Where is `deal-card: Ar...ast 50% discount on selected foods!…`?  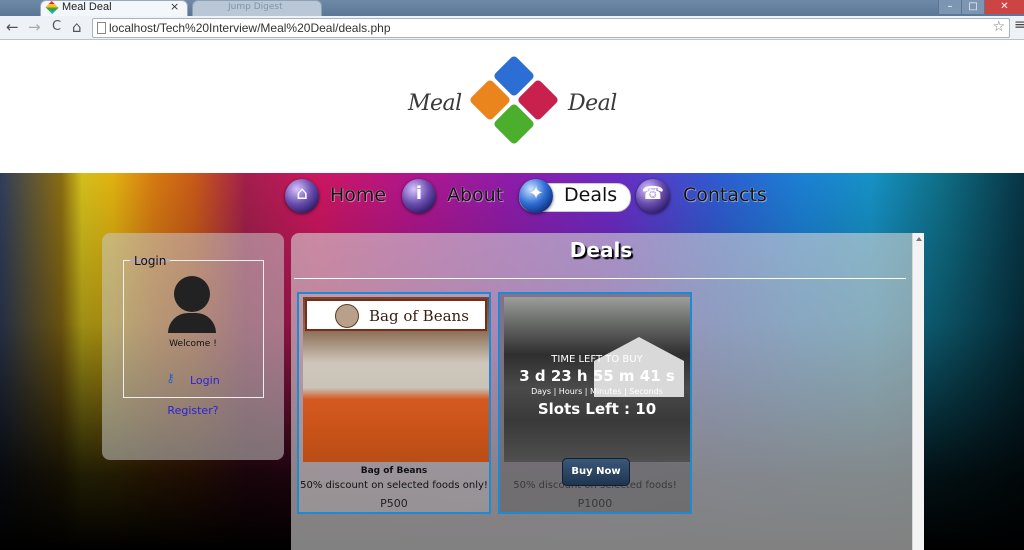 deal-card: Ar...ast 50% discount on selected foods!… is located at coordinates (595, 403).